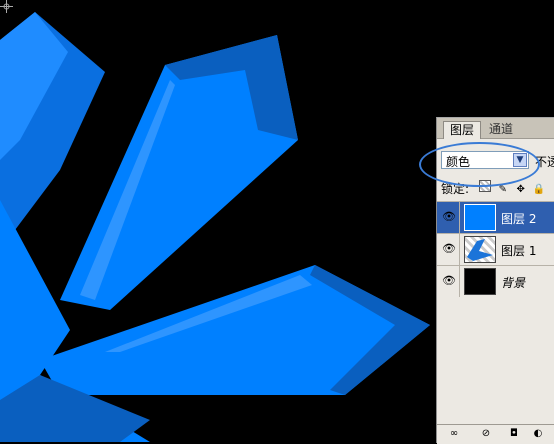 The height and width of the screenshot is (444, 554). I want to click on panel-tabs: 图层 通道, so click(495, 128).